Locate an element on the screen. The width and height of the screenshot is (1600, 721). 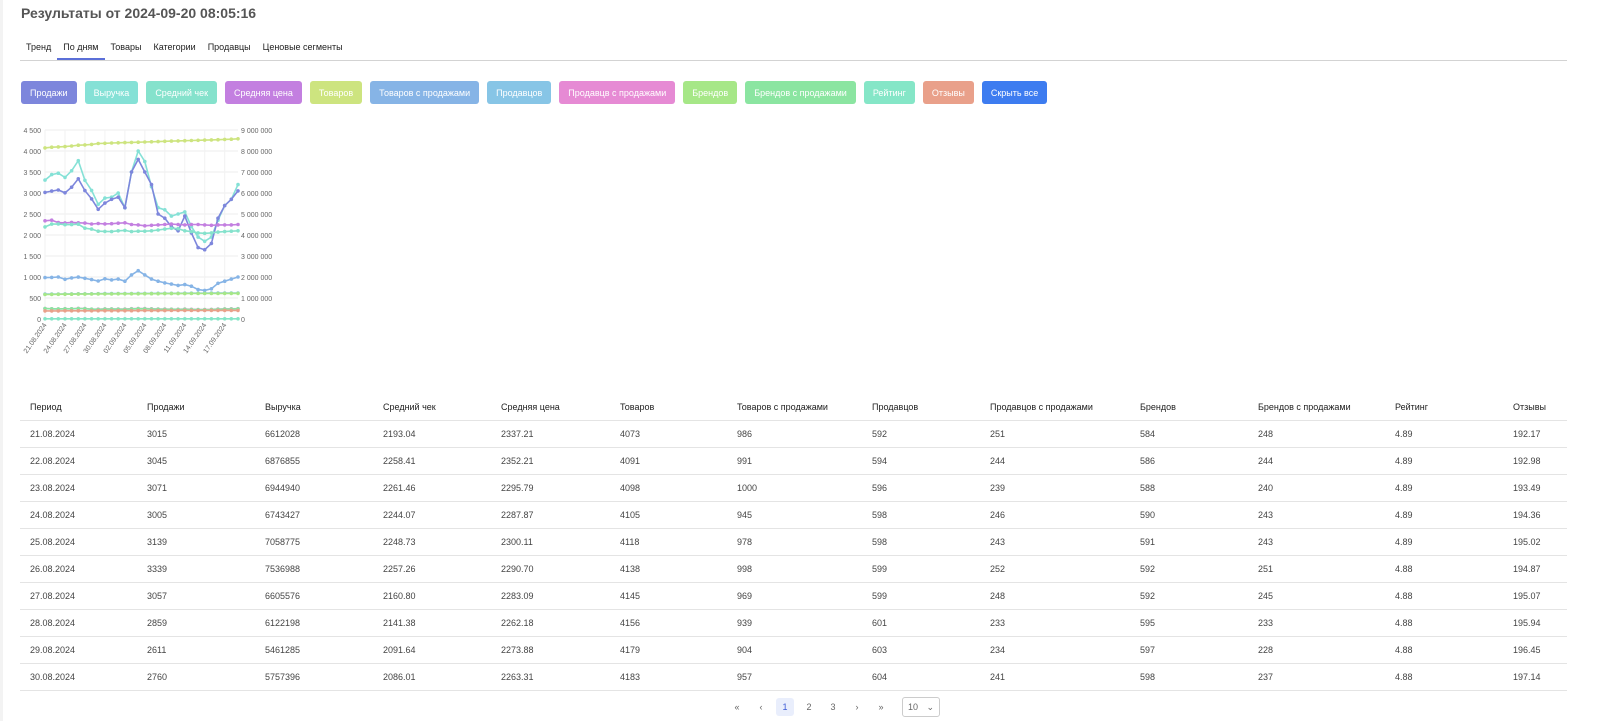
hide-all-button: Скрыть все is located at coordinates (1014, 92).